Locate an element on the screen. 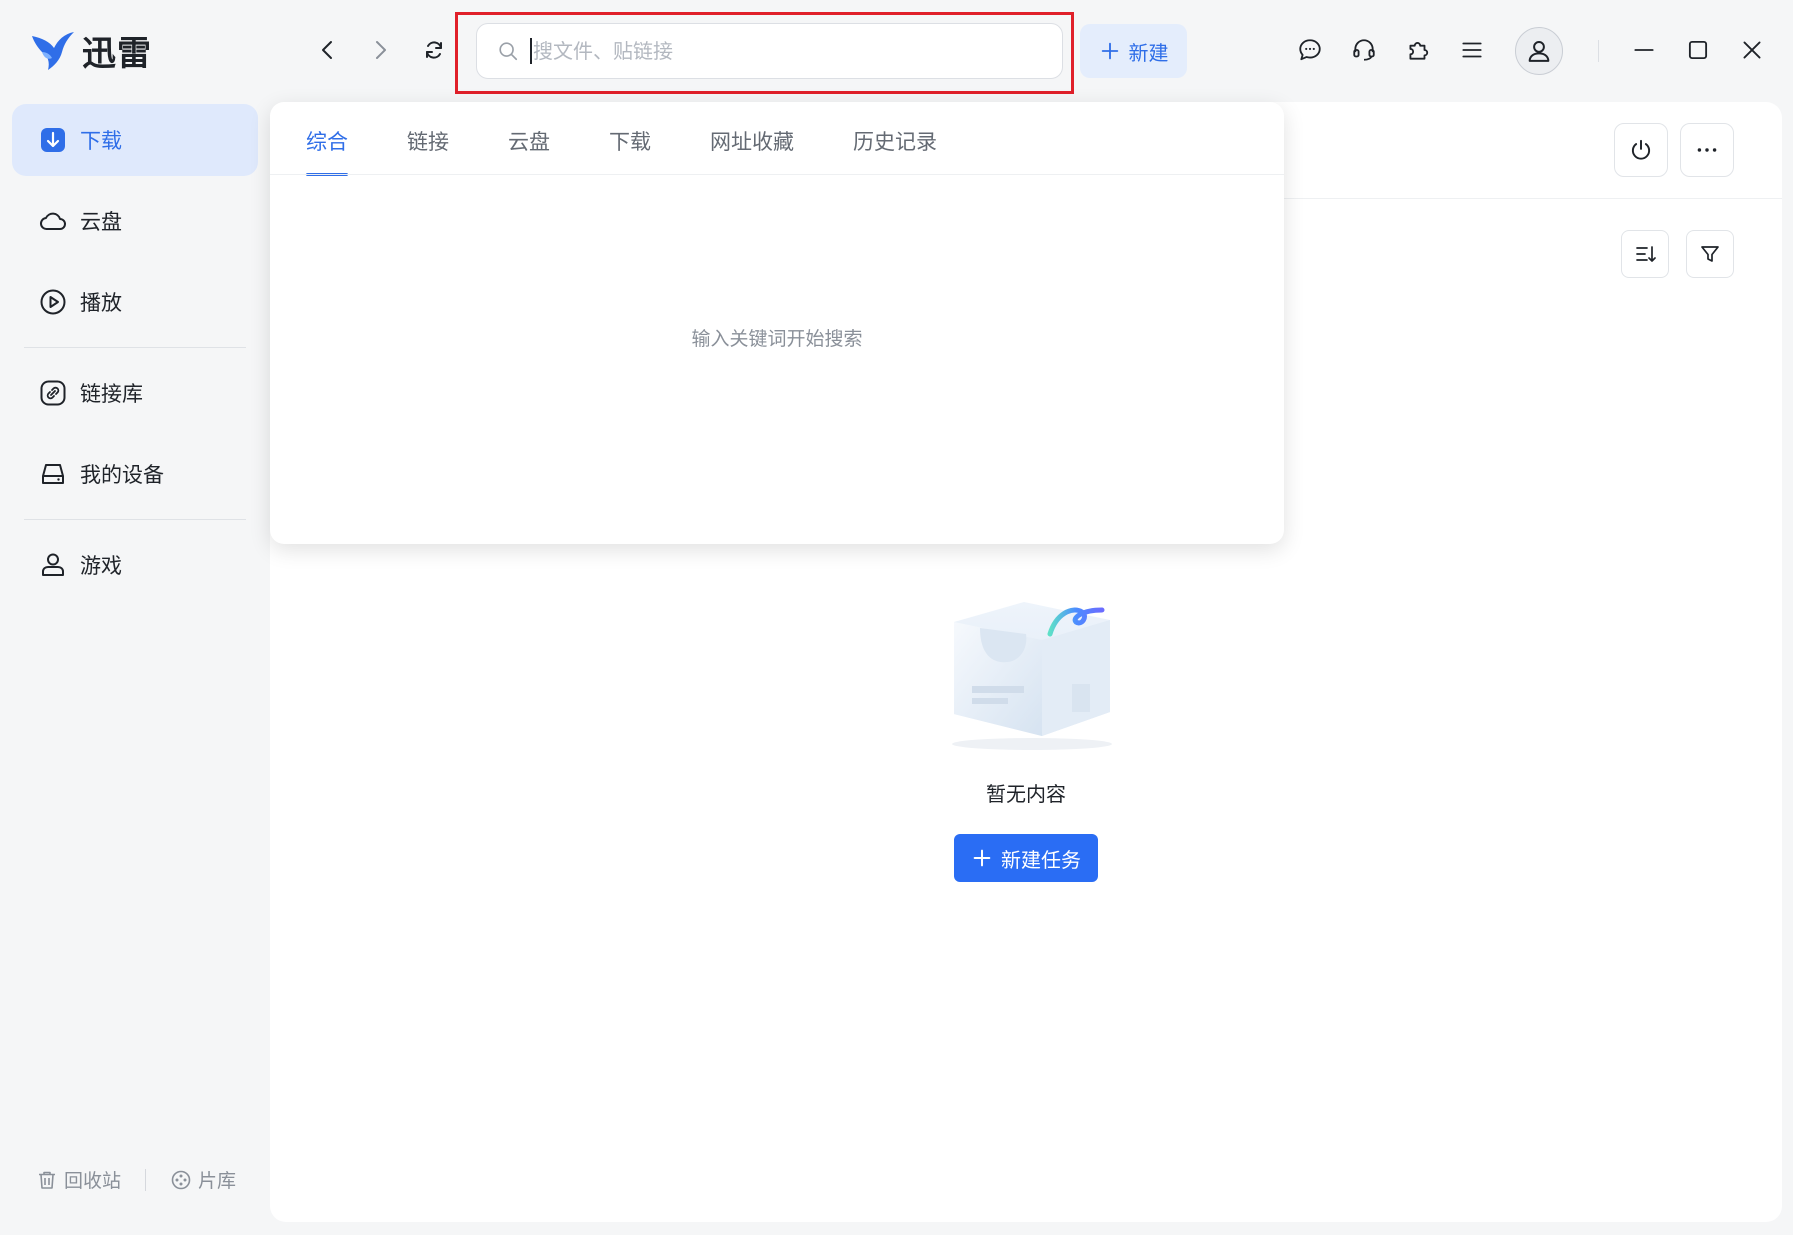 The width and height of the screenshot is (1793, 1235). tab-links: 链接 is located at coordinates (428, 151).